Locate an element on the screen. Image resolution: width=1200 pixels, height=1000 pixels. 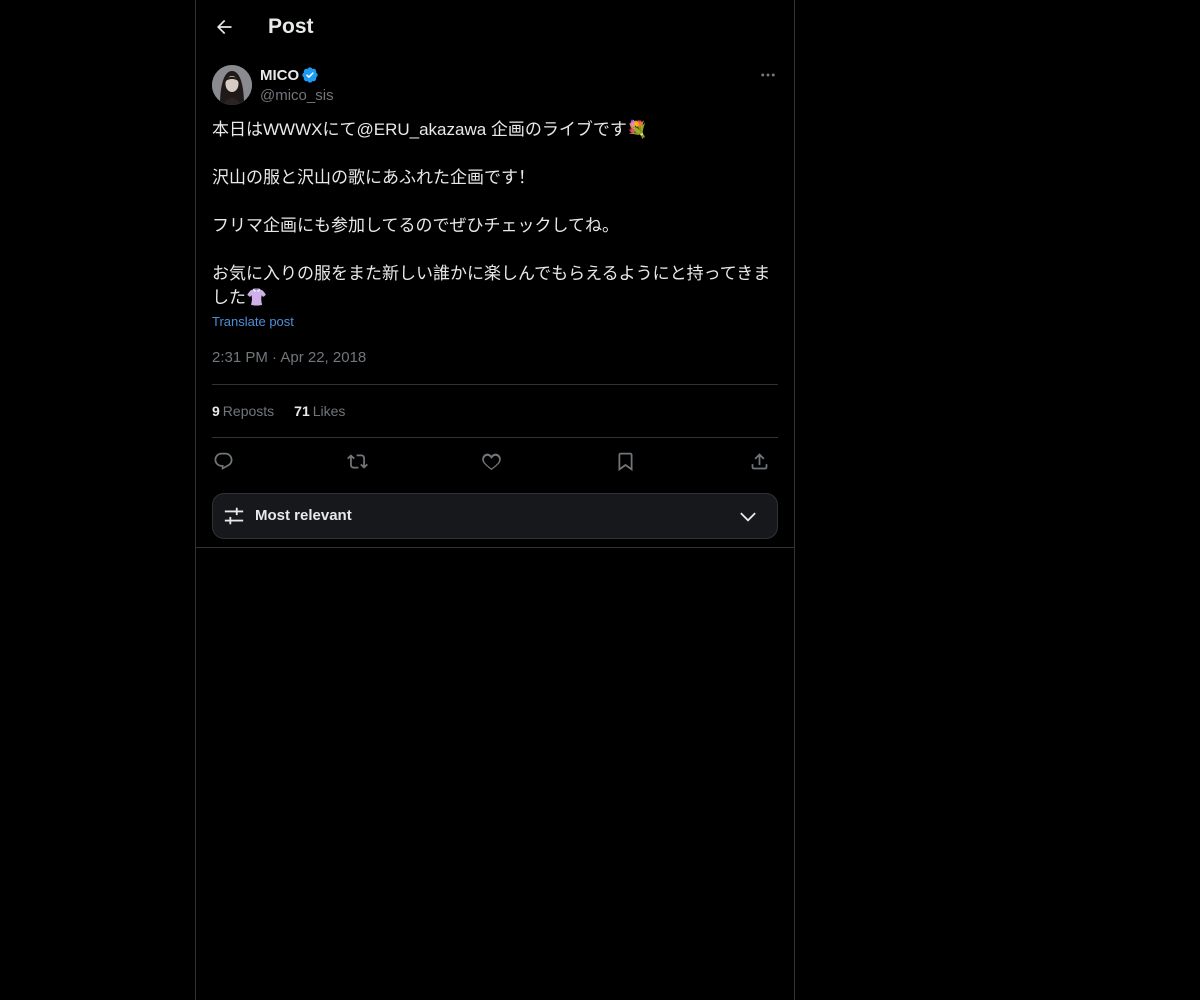
post-text-line: フリマ企画にも参加してるのでぜひチェックしてね。 is located at coordinates (415, 225).